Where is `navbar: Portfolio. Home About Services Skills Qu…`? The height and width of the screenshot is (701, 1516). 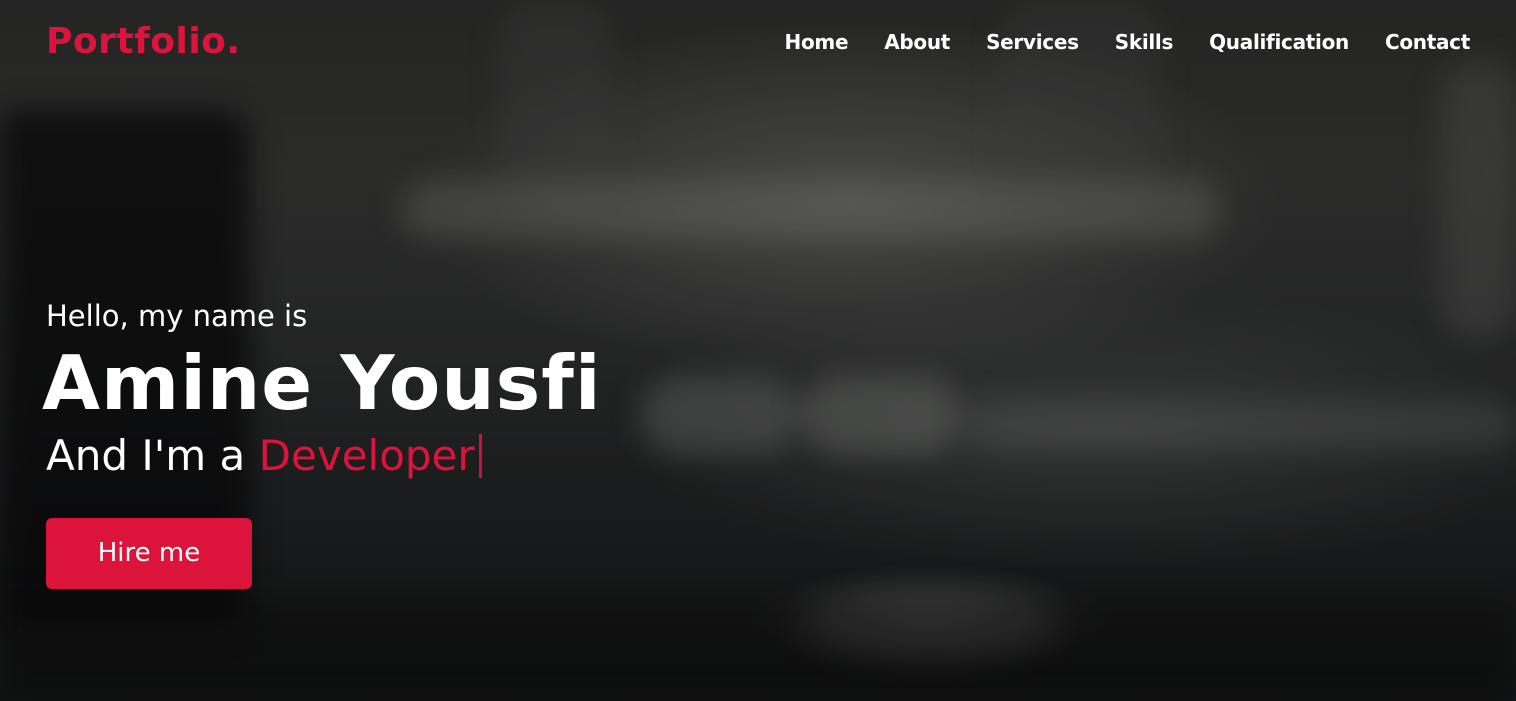 navbar: Portfolio. Home About Services Skills Qu… is located at coordinates (758, 43).